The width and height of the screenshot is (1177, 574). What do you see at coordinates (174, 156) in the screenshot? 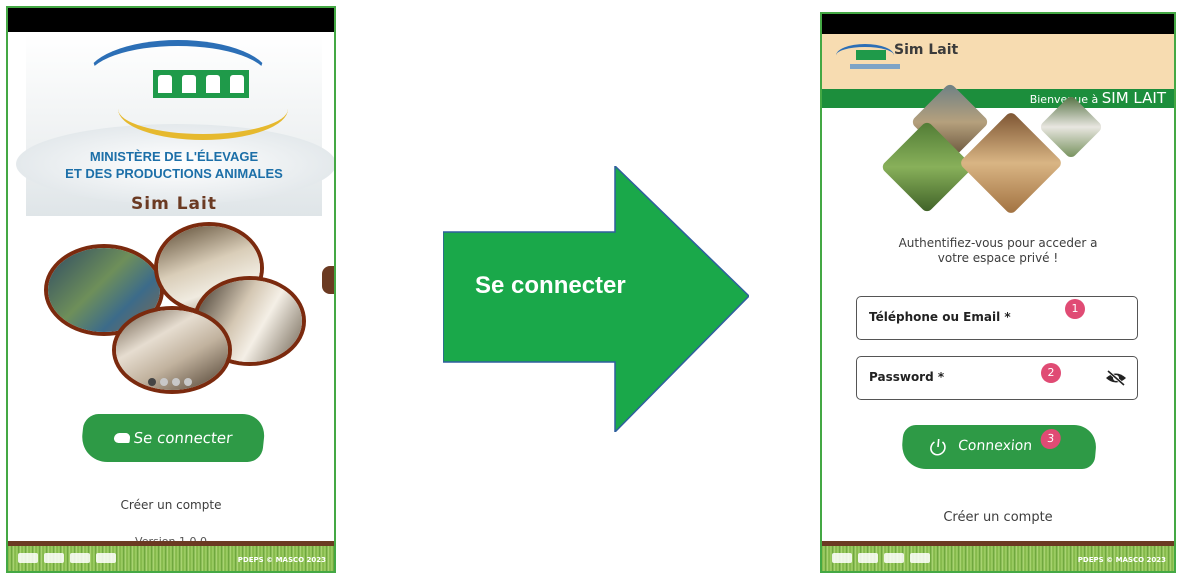
I see `ministry-name-line1: MINISTÈRE DE L'ÉLEVAGE` at bounding box center [174, 156].